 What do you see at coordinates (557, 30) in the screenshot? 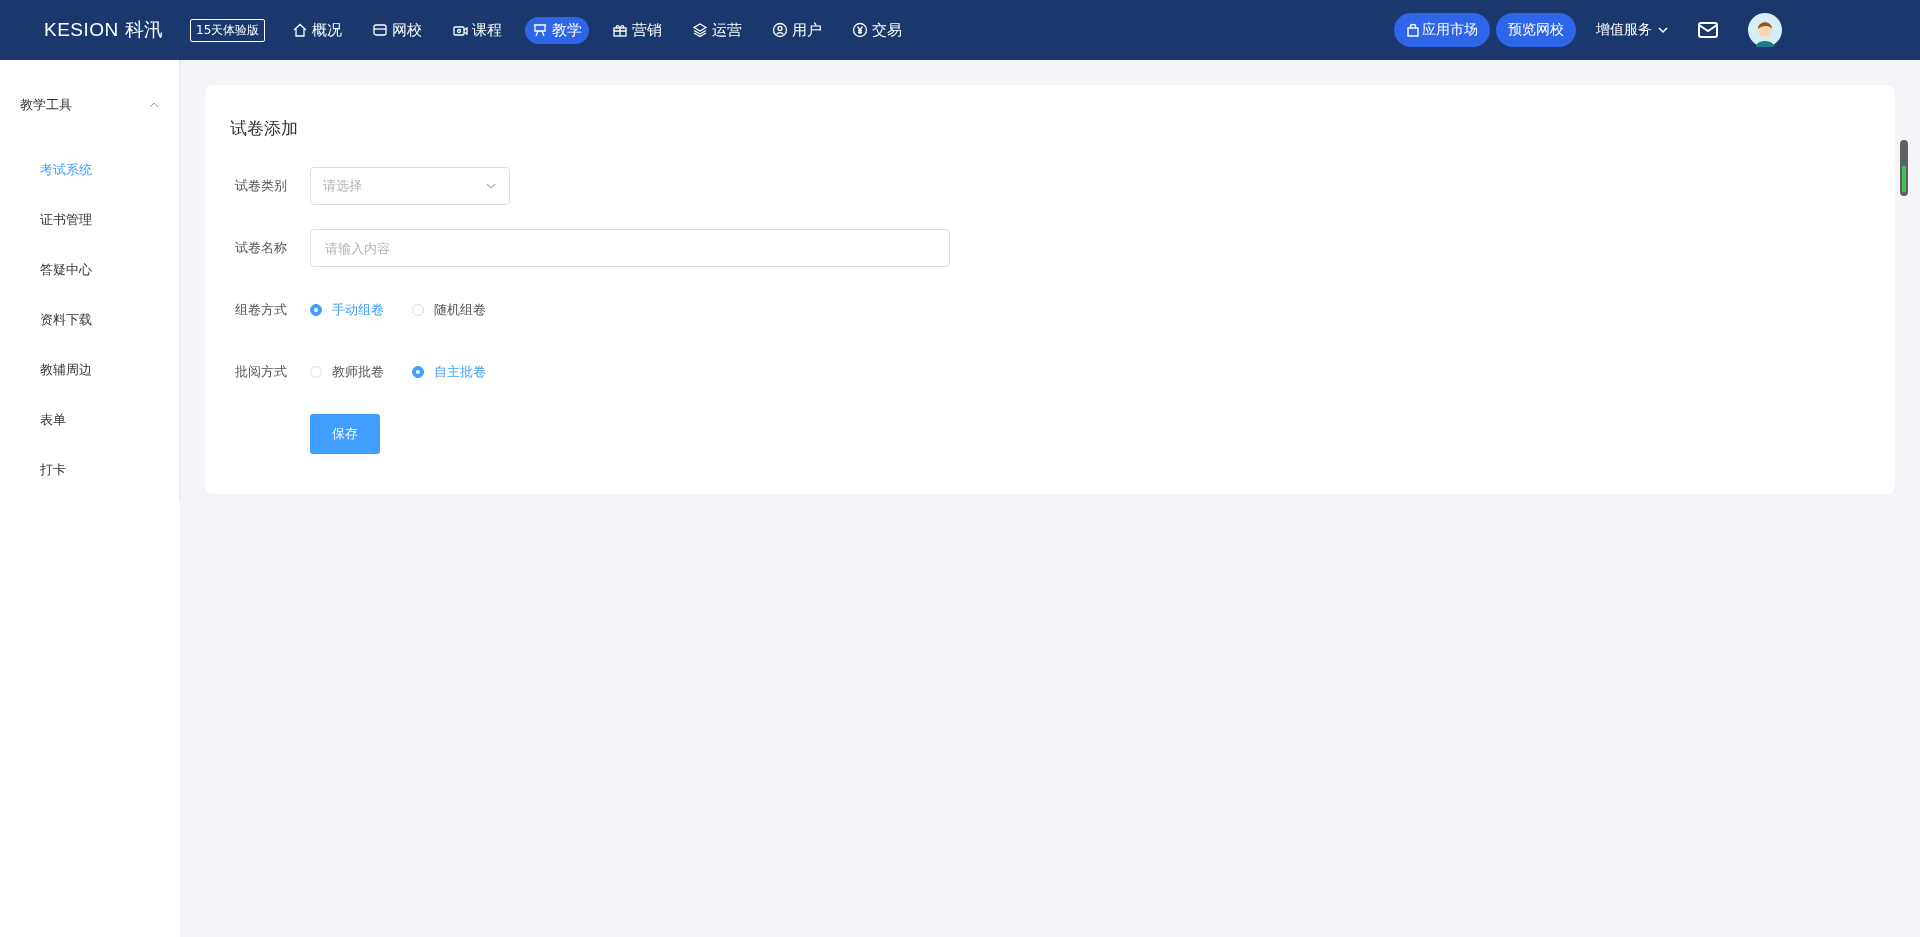
I see `nav-tab: 教学` at bounding box center [557, 30].